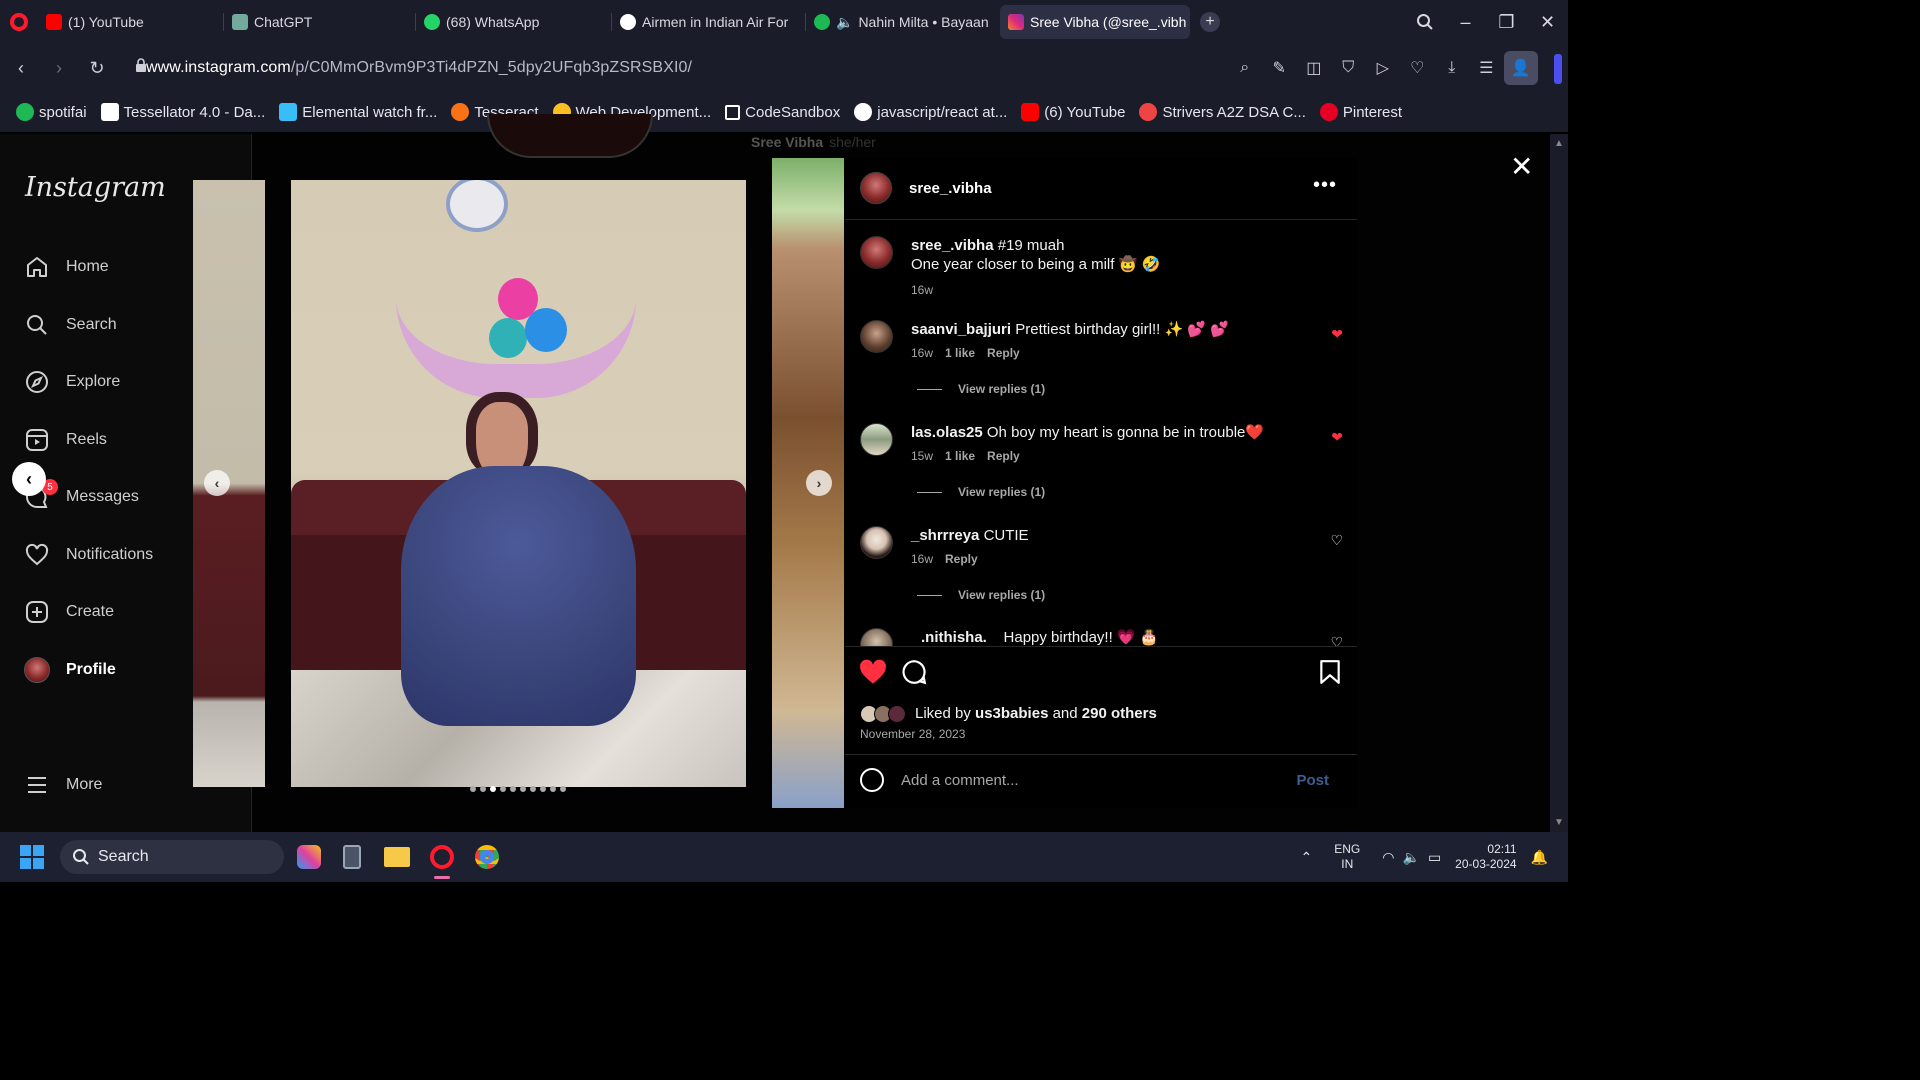  Describe the element at coordinates (1307, 857) in the screenshot. I see `chevron-up-icon: ⌃` at that location.